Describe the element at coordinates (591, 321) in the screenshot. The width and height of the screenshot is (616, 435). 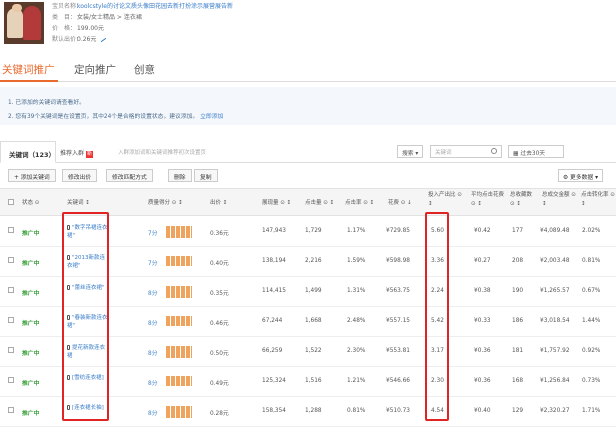
I see `cvr-cell: 1.44%` at that location.